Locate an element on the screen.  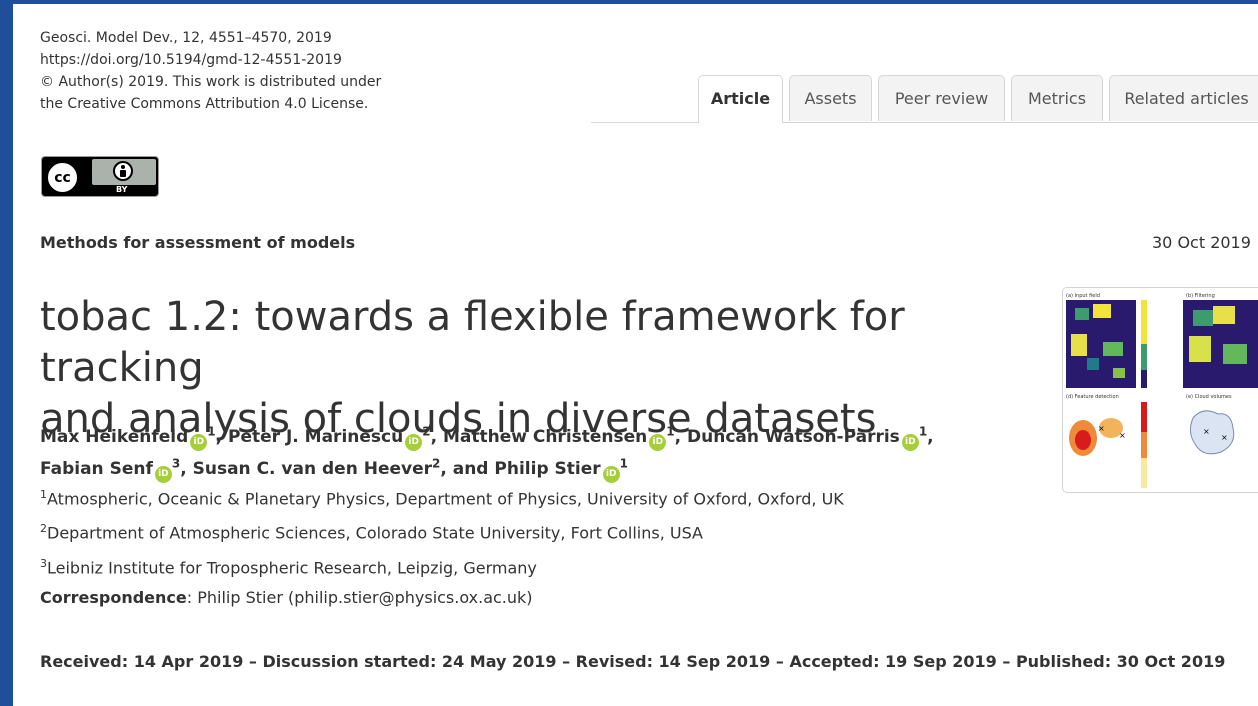
affiliation-number: 1 is located at coordinates (43, 494).